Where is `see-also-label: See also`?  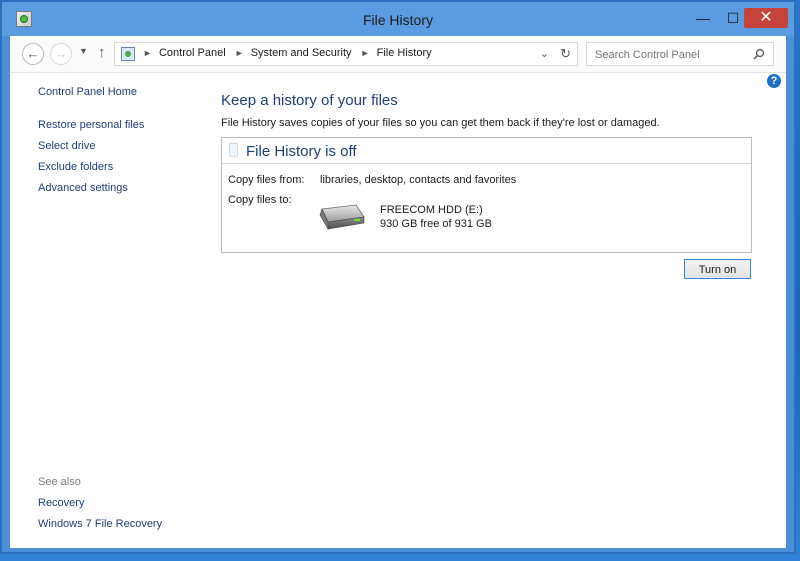
see-also-label: See also is located at coordinates (59, 482).